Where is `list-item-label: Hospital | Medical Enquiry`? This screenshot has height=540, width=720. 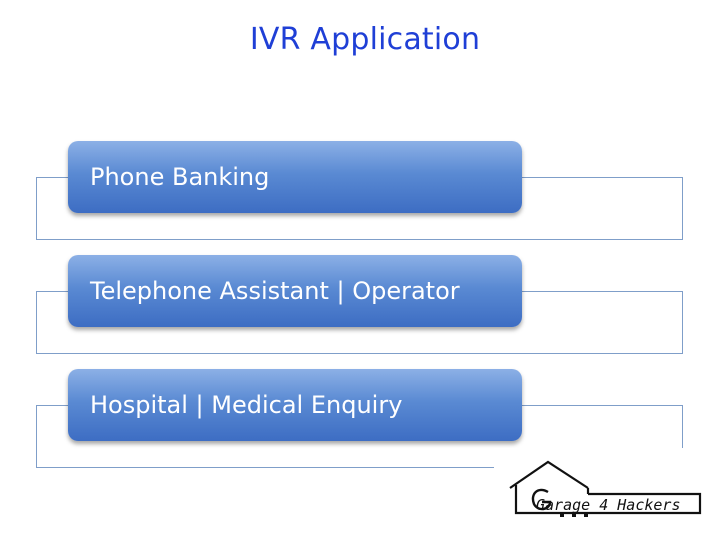
list-item-label: Hospital | Medical Enquiry is located at coordinates (246, 405).